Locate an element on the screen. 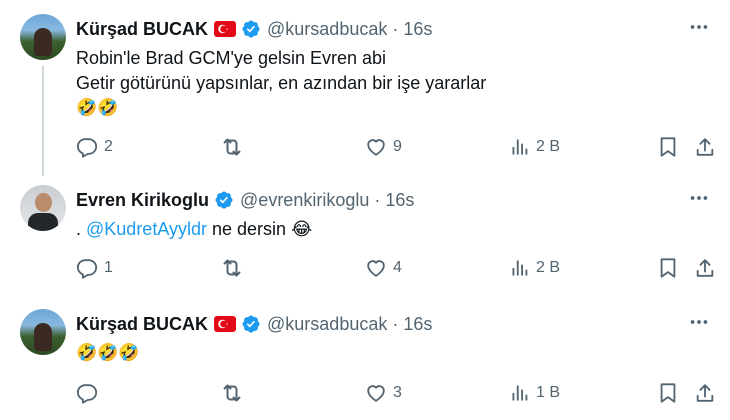  action-bar: 1 4 2 B is located at coordinates (396, 268).